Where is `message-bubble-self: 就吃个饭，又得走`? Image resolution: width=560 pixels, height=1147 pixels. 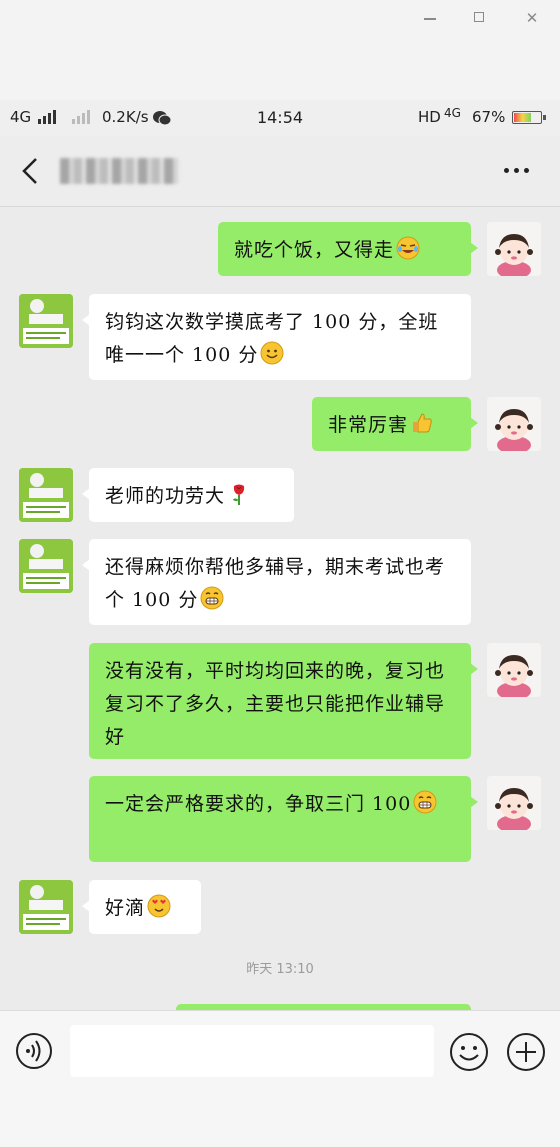 message-bubble-self: 就吃个饭，又得走 is located at coordinates (348, 249).